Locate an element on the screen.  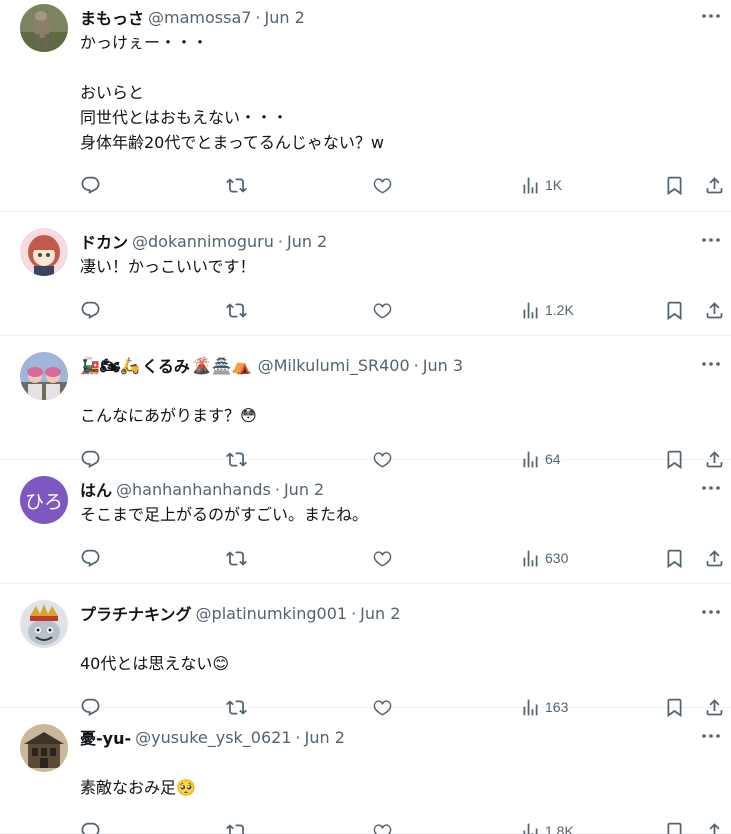
author-handle: @Milkulumi_SR400 is located at coordinates (334, 365).